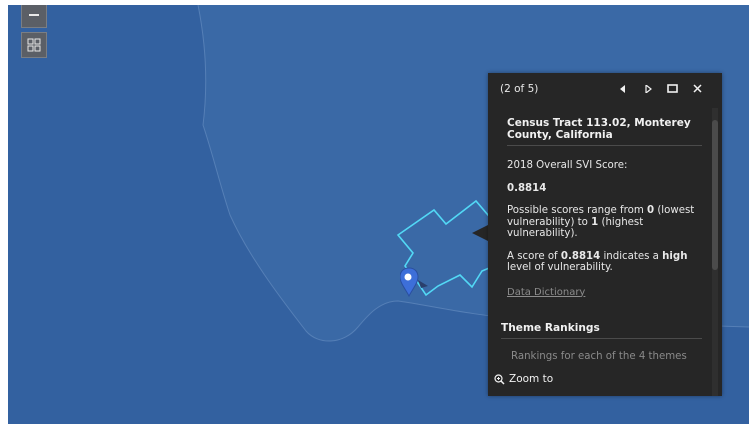  I want to click on rankings-text: Rankings for each of the 4 themes, so click(599, 356).